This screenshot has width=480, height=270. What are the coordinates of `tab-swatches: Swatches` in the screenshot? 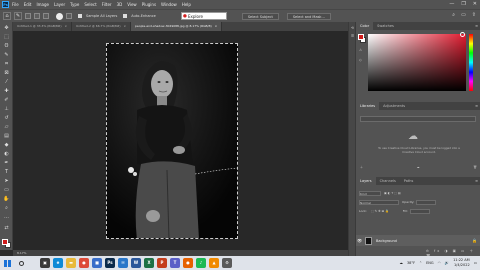 It's located at (385, 26).